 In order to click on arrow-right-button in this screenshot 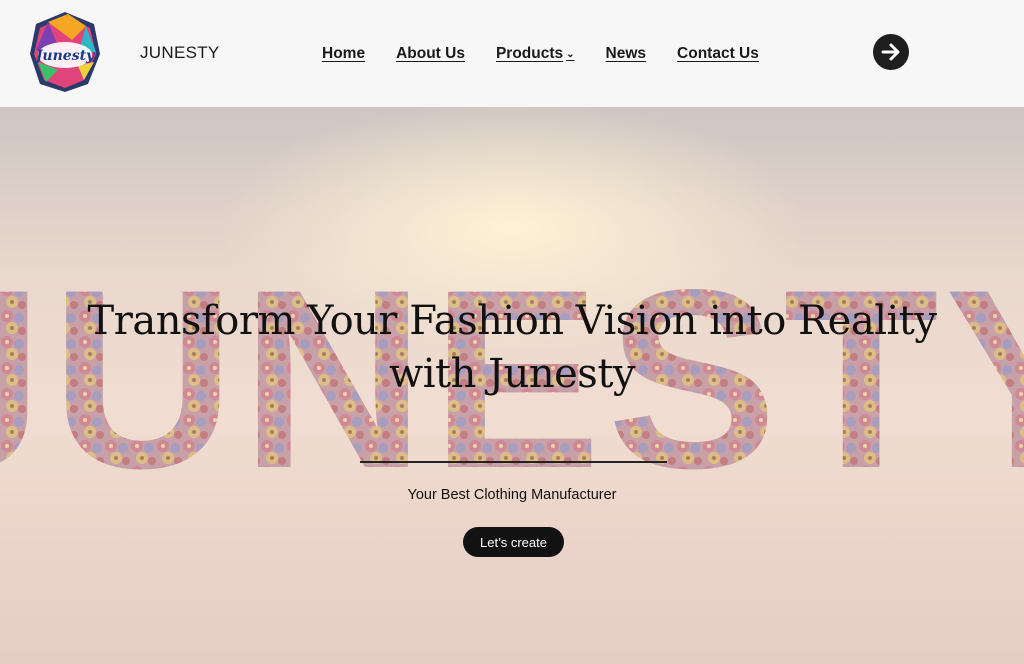, I will do `click(891, 52)`.